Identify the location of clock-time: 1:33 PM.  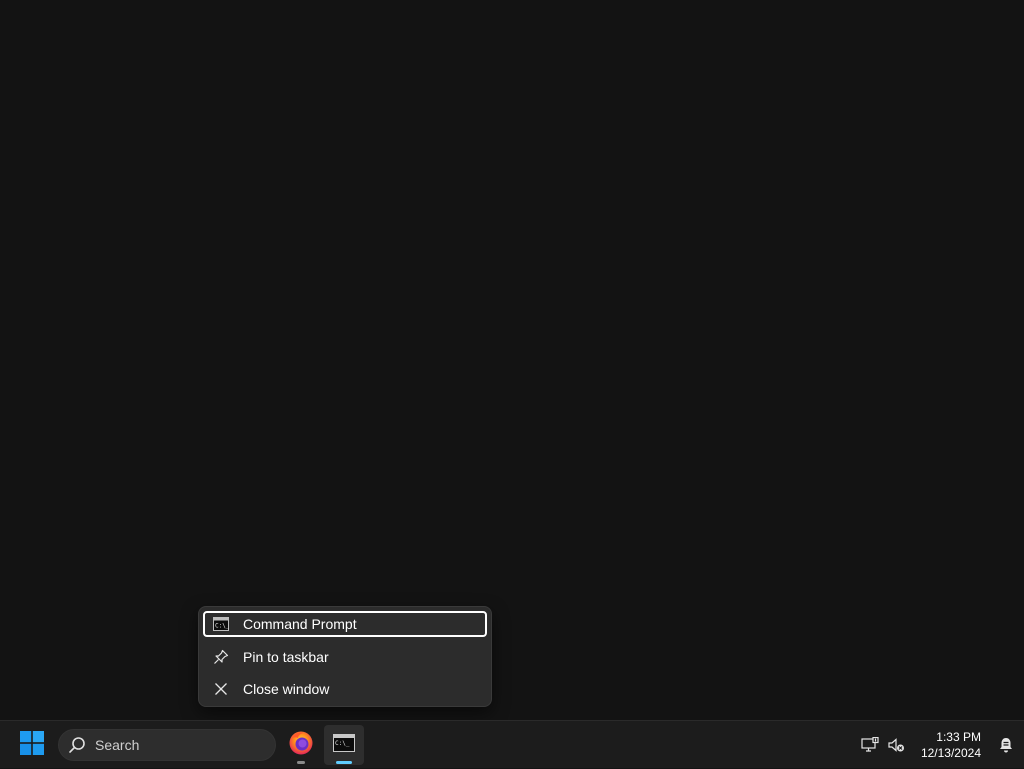
(958, 737).